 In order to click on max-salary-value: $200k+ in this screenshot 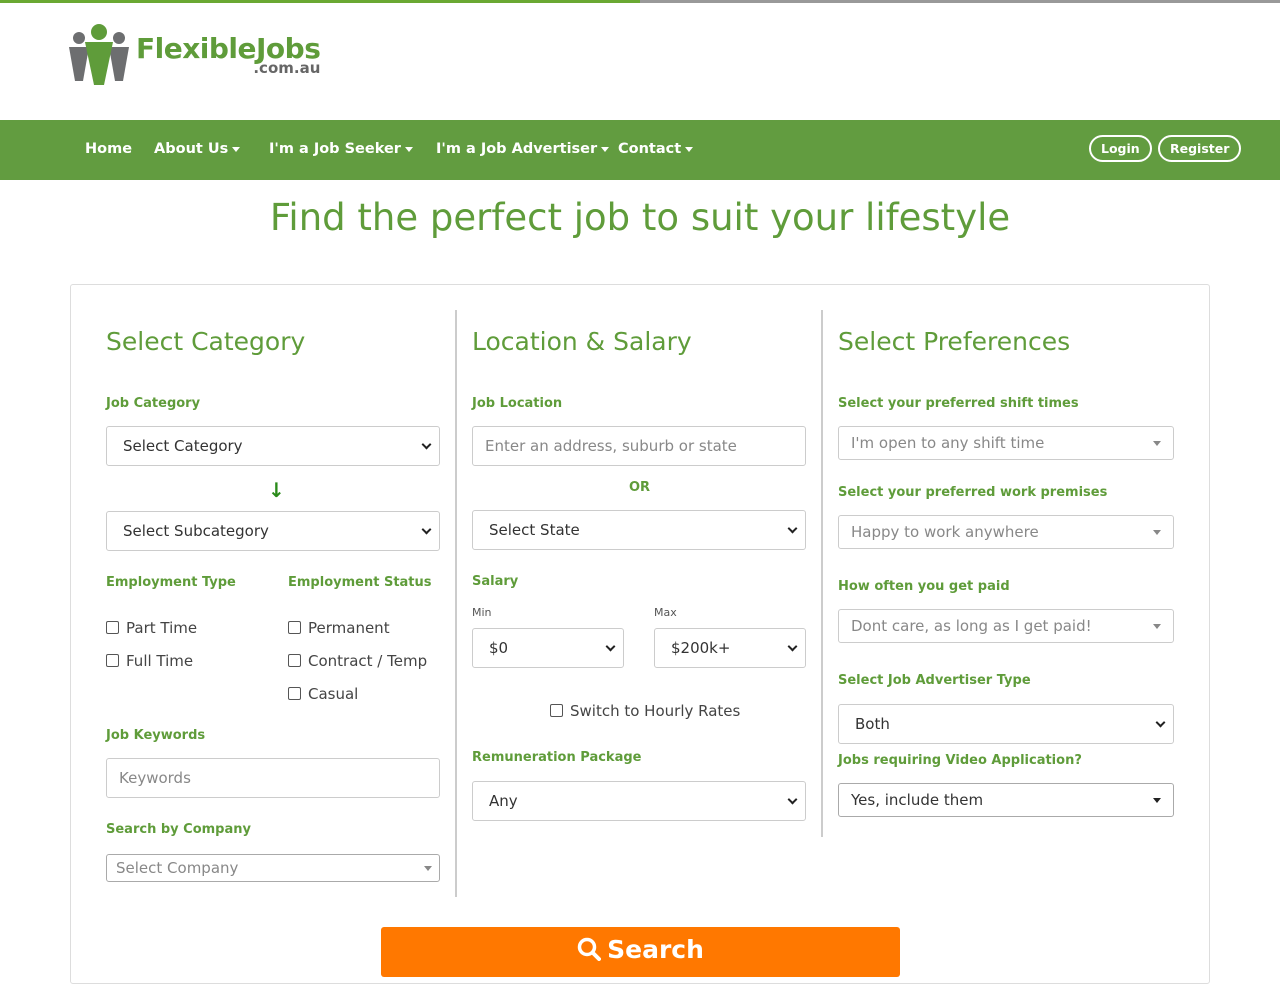, I will do `click(701, 648)`.